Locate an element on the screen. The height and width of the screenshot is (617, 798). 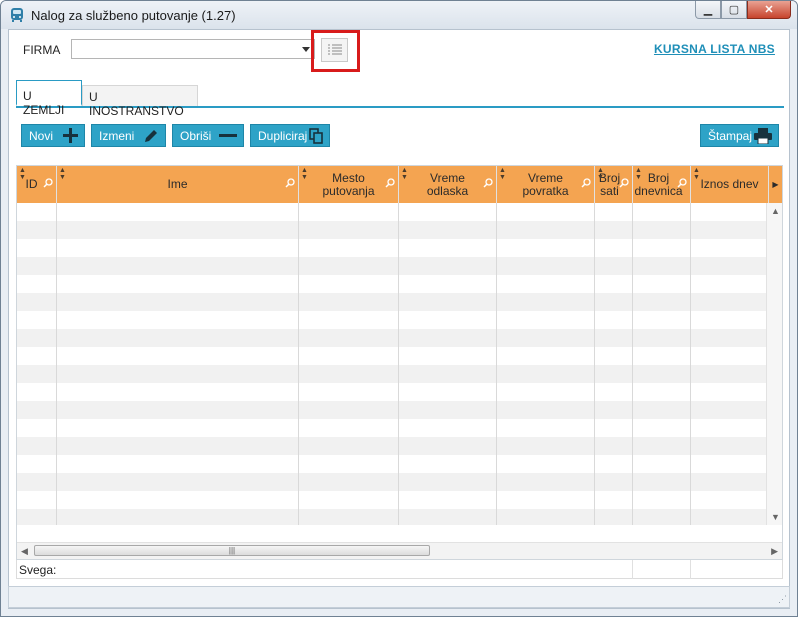
tab-u-zemlji: U ZEMLJI is located at coordinates (49, 98).